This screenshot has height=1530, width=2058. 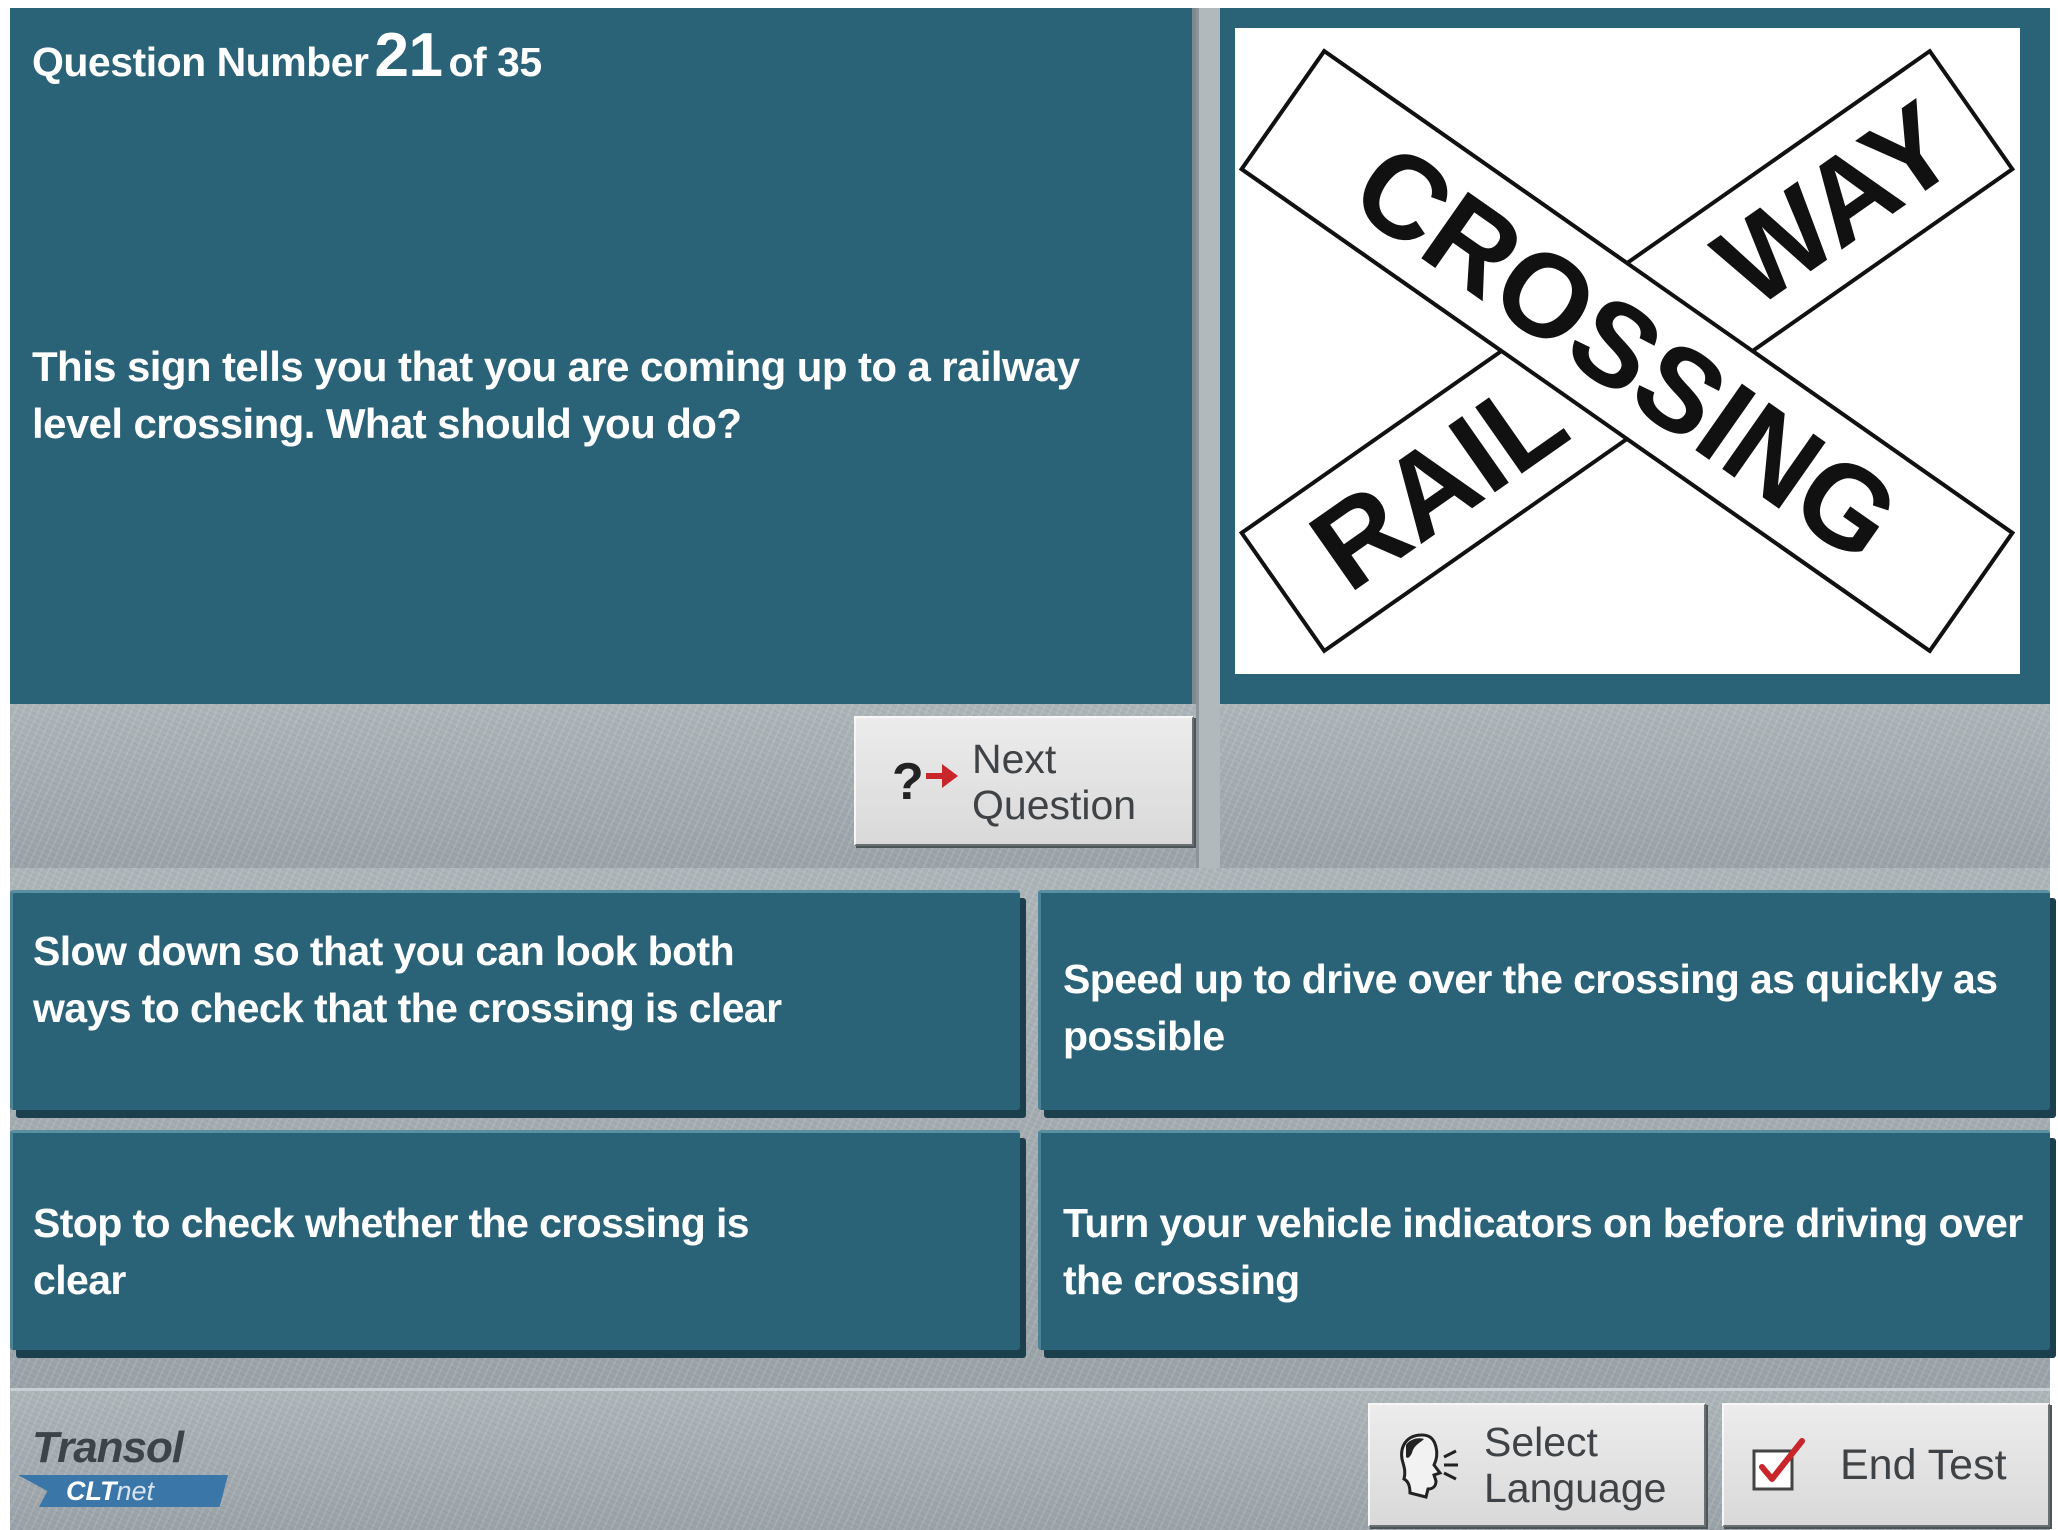 What do you see at coordinates (1014, 759) in the screenshot?
I see `next-label-line1: Next` at bounding box center [1014, 759].